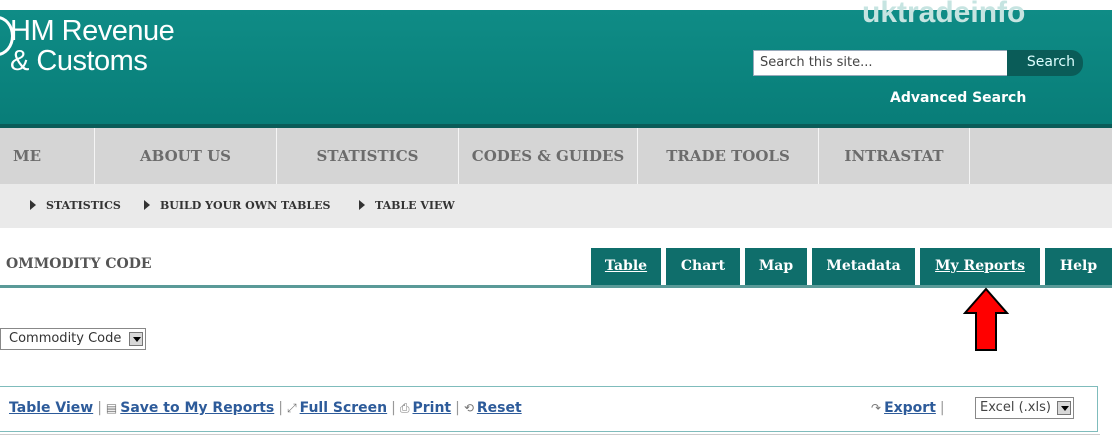 Image resolution: width=1112 pixels, height=437 pixels. What do you see at coordinates (894, 156) in the screenshot?
I see `nav-item-intrastat: INTRASTAT` at bounding box center [894, 156].